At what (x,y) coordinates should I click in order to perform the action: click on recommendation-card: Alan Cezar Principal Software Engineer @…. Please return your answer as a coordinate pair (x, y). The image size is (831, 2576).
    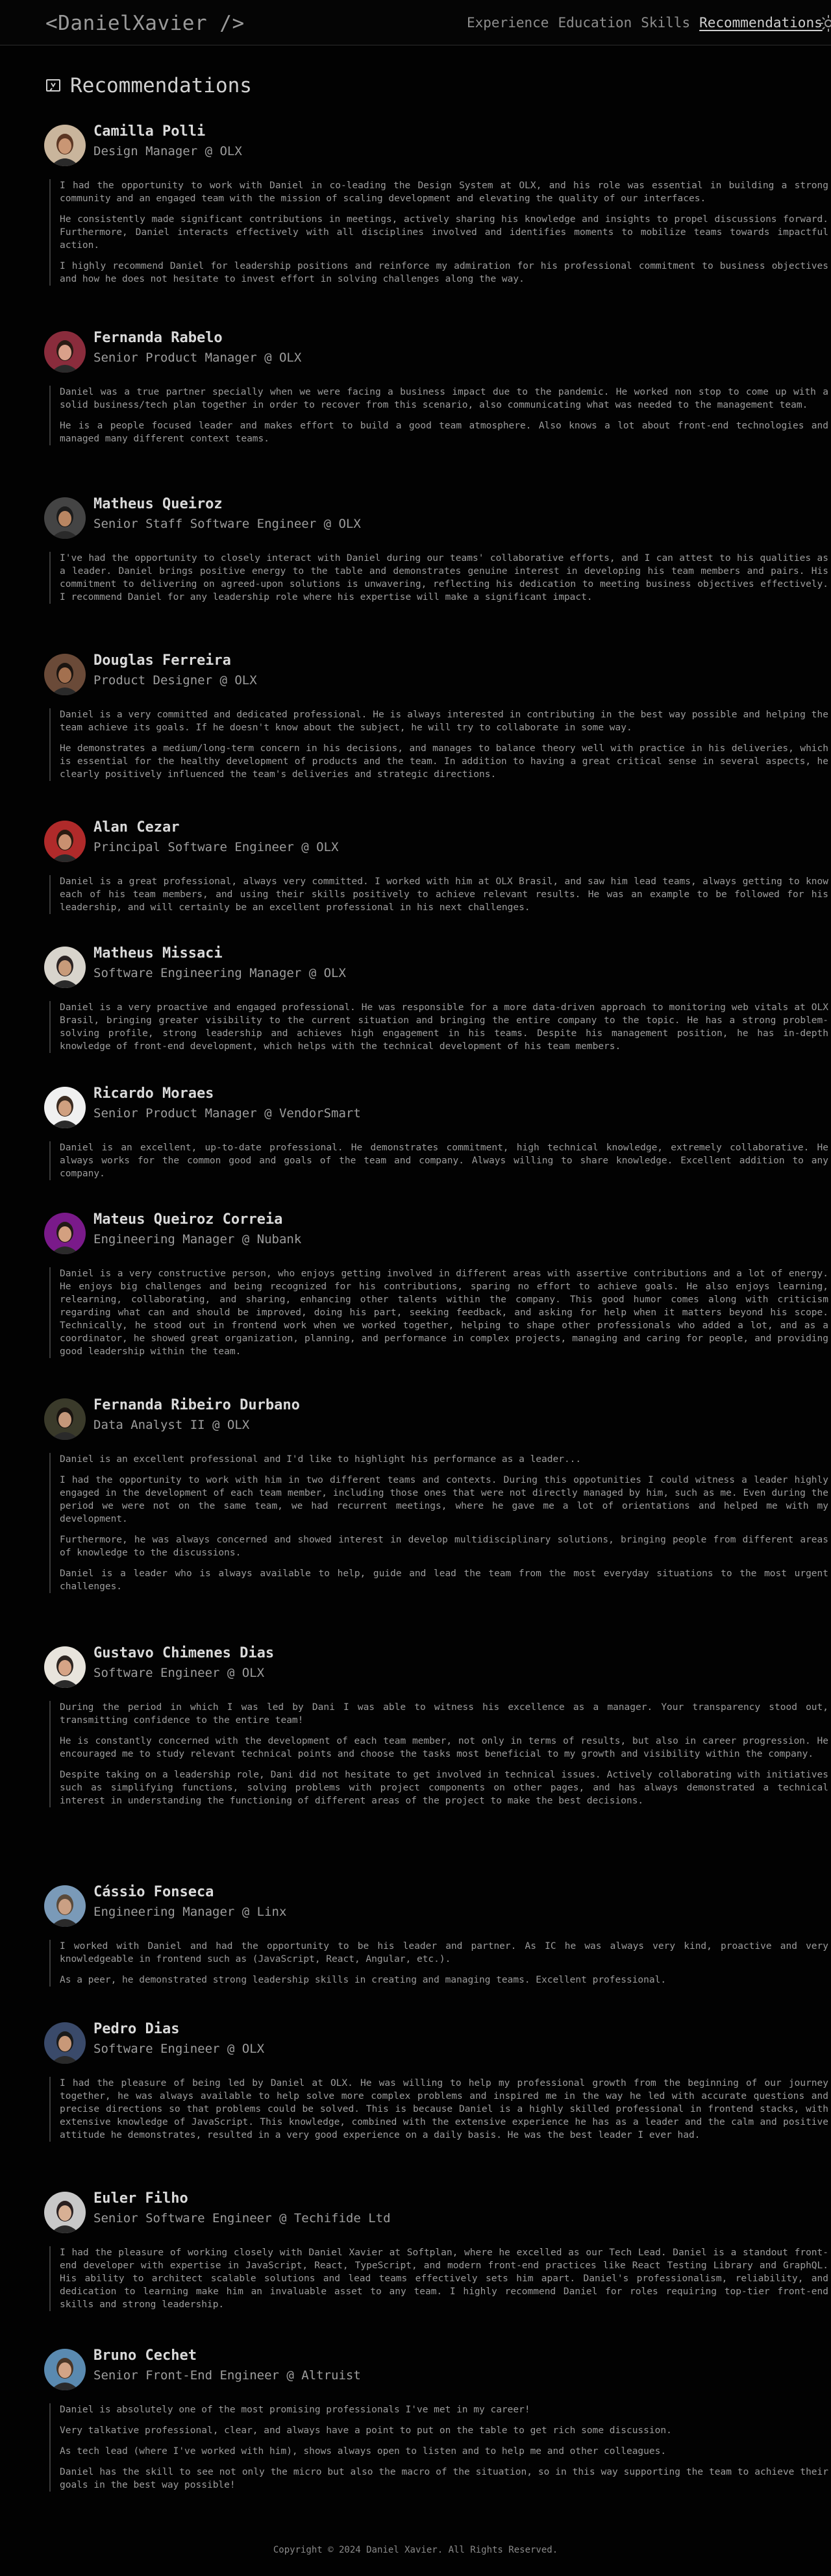
    Looking at the image, I should click on (437, 866).